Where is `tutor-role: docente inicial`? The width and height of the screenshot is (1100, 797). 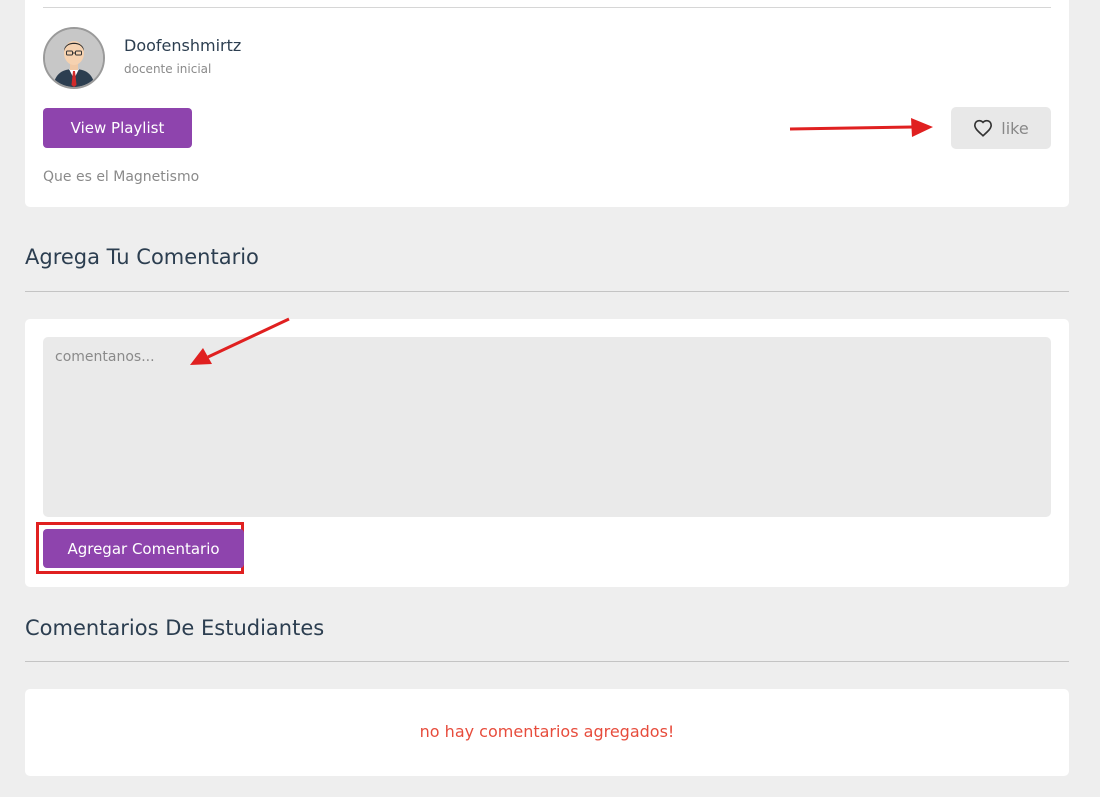 tutor-role: docente inicial is located at coordinates (168, 69).